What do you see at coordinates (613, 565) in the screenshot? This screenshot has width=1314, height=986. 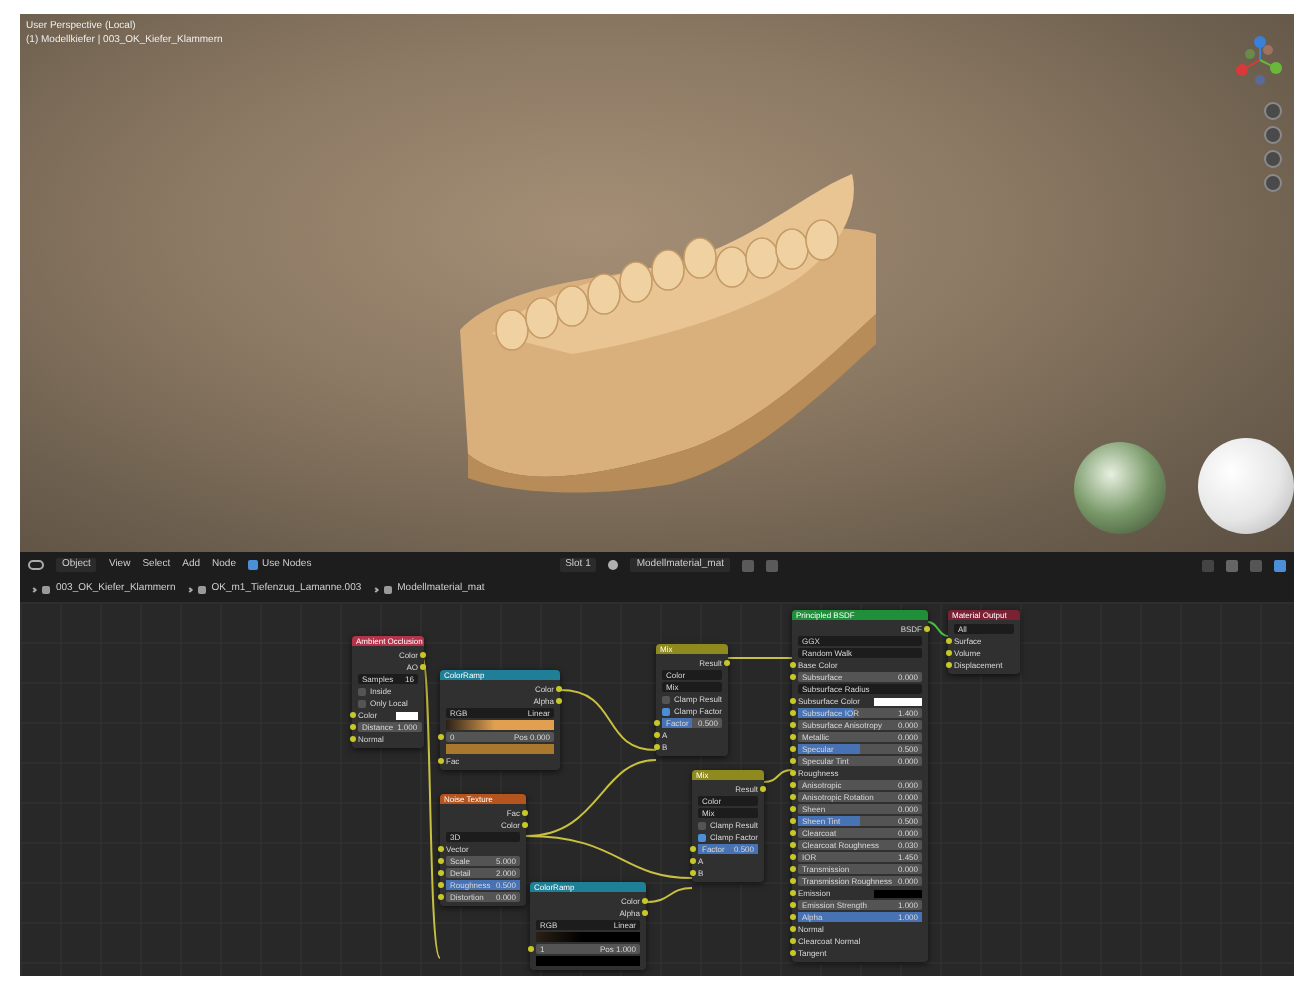 I see `material-icon` at bounding box center [613, 565].